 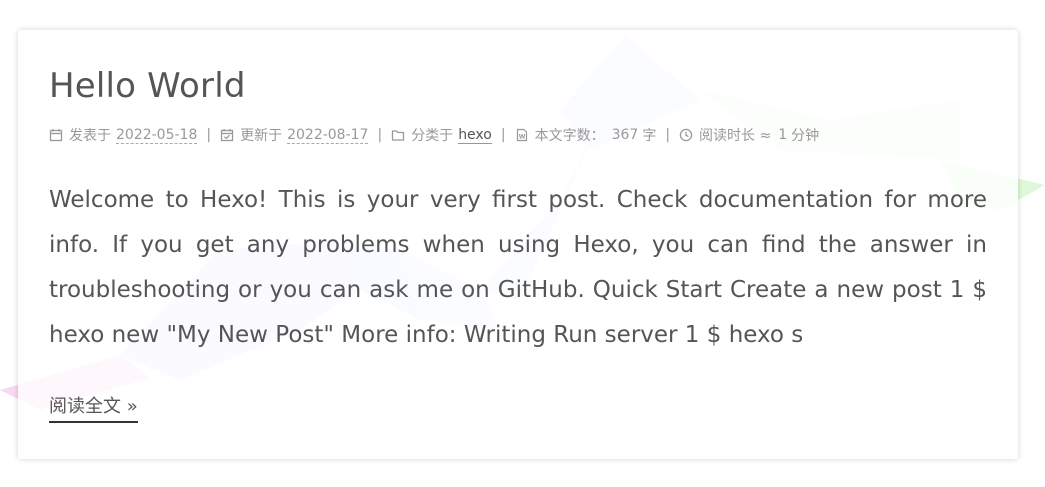 What do you see at coordinates (398, 135) in the screenshot?
I see `folder-icon` at bounding box center [398, 135].